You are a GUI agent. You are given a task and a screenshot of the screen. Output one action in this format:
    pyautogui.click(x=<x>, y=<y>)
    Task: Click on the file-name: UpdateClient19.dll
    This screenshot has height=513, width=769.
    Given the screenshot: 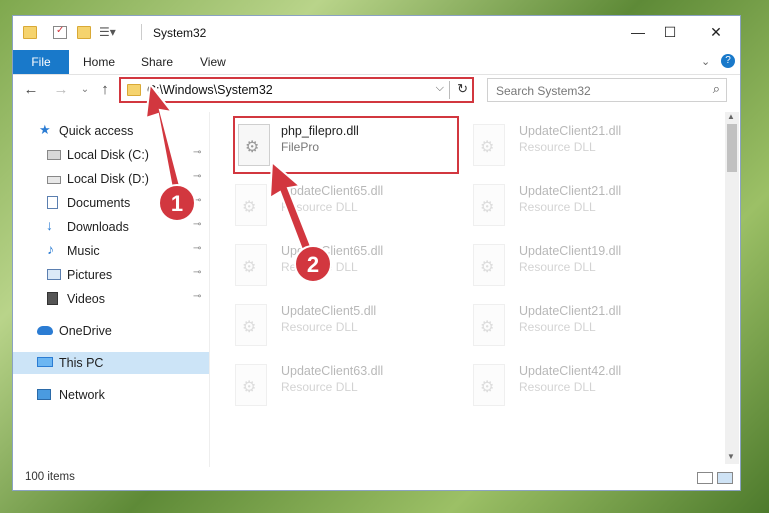 What is the action you would take?
    pyautogui.click(x=570, y=251)
    